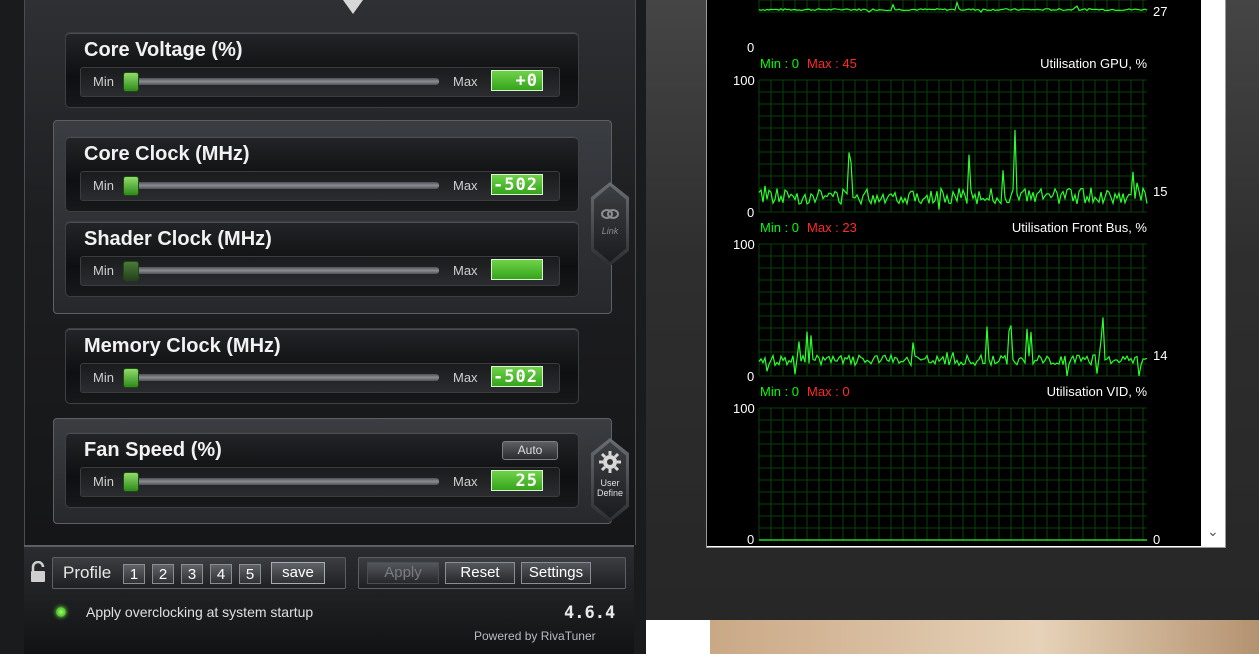 The width and height of the screenshot is (1259, 654). What do you see at coordinates (403, 573) in the screenshot?
I see `apply-button: Apply` at bounding box center [403, 573].